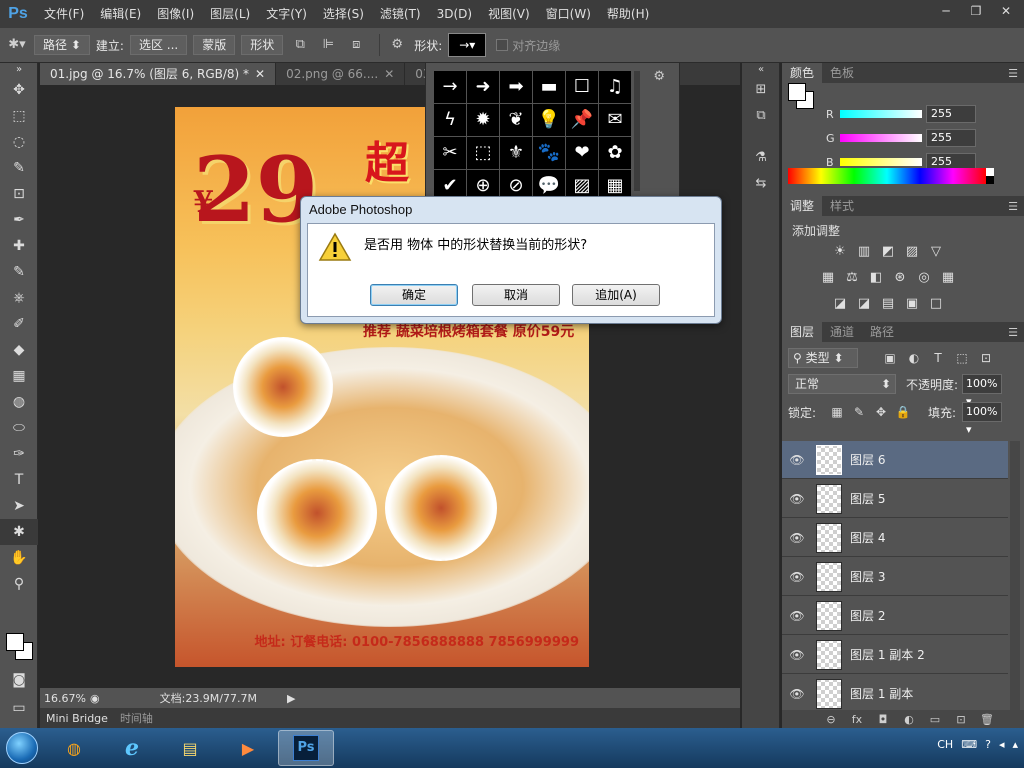  Describe the element at coordinates (842, 332) in the screenshot. I see `tab-channels: 通道` at that location.